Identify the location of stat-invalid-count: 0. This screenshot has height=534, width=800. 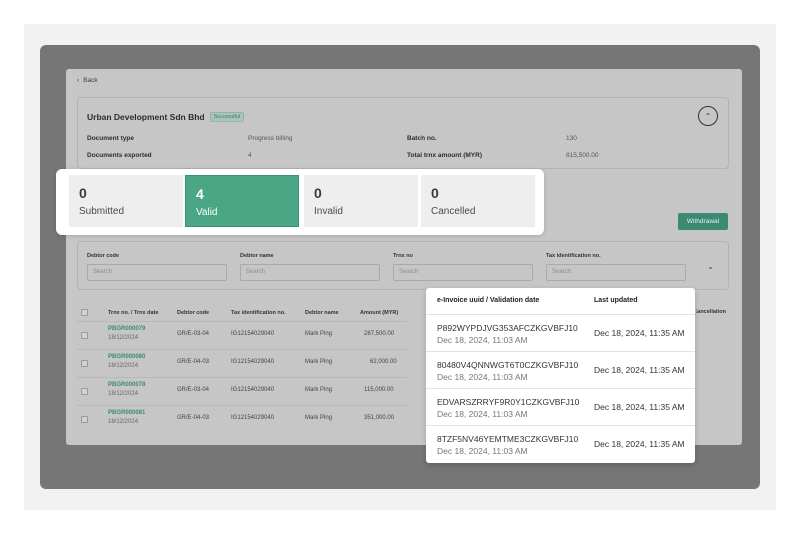
(318, 193).